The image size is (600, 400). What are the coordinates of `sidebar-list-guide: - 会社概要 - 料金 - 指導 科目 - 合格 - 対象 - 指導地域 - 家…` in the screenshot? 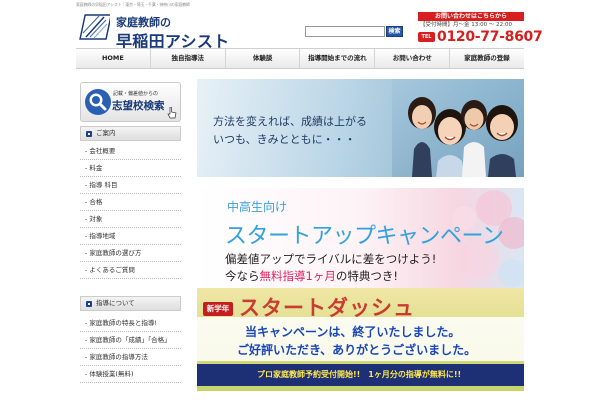 It's located at (130, 211).